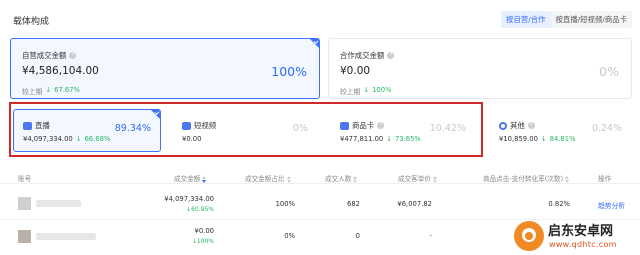 This screenshot has height=255, width=640. I want to click on header-amount: 成交金额, so click(187, 179).